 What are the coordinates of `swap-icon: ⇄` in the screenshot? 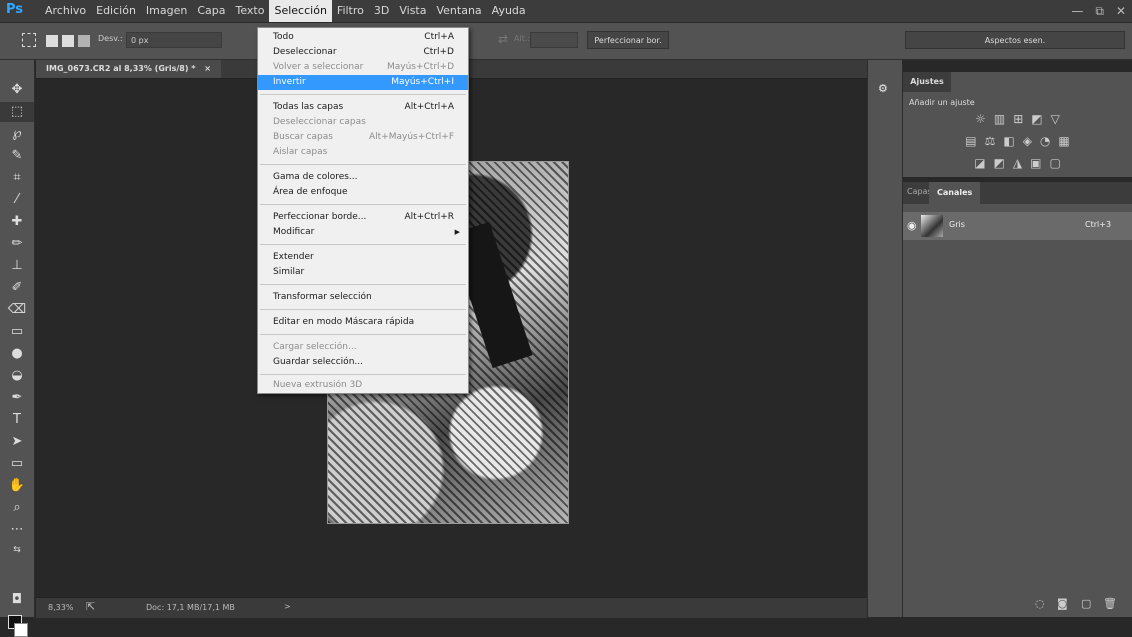 It's located at (503, 39).